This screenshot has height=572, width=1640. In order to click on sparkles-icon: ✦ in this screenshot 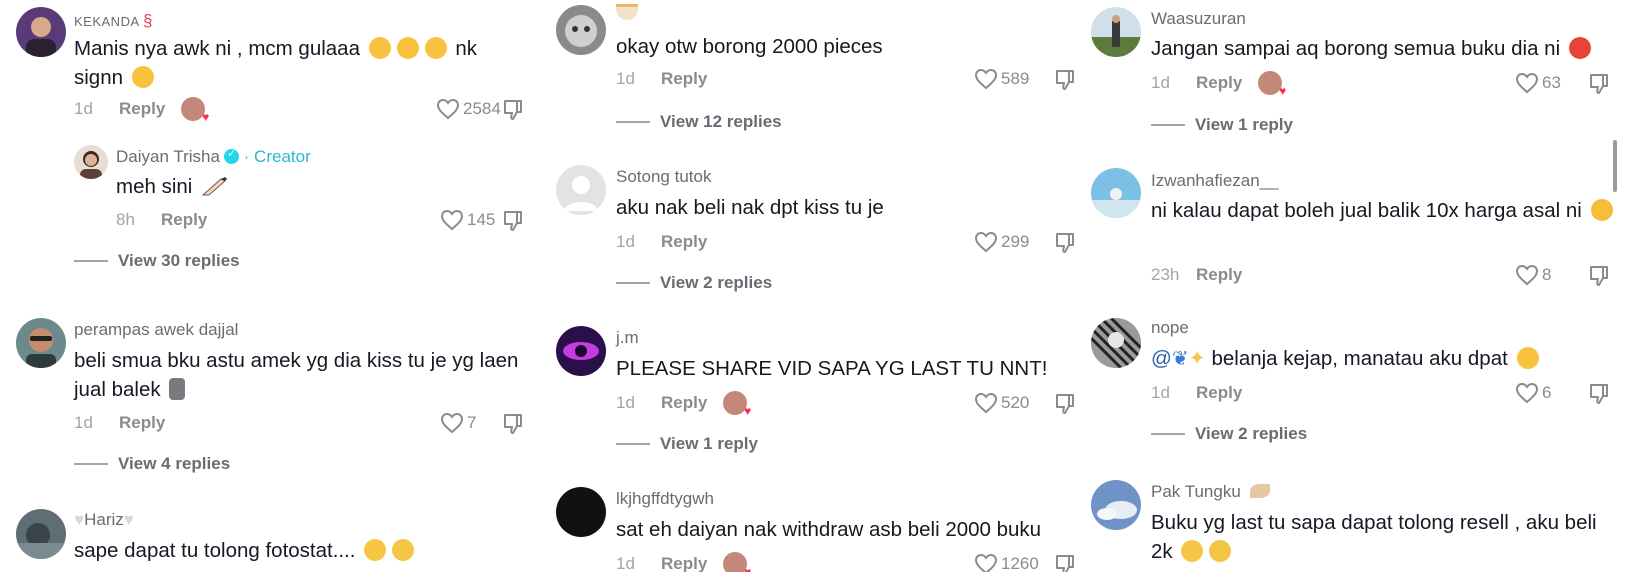, I will do `click(1197, 358)`.